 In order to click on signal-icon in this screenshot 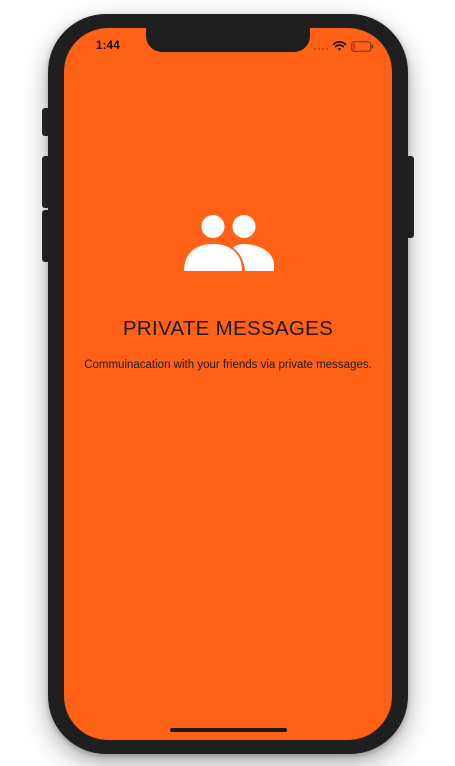, I will do `click(321, 46)`.